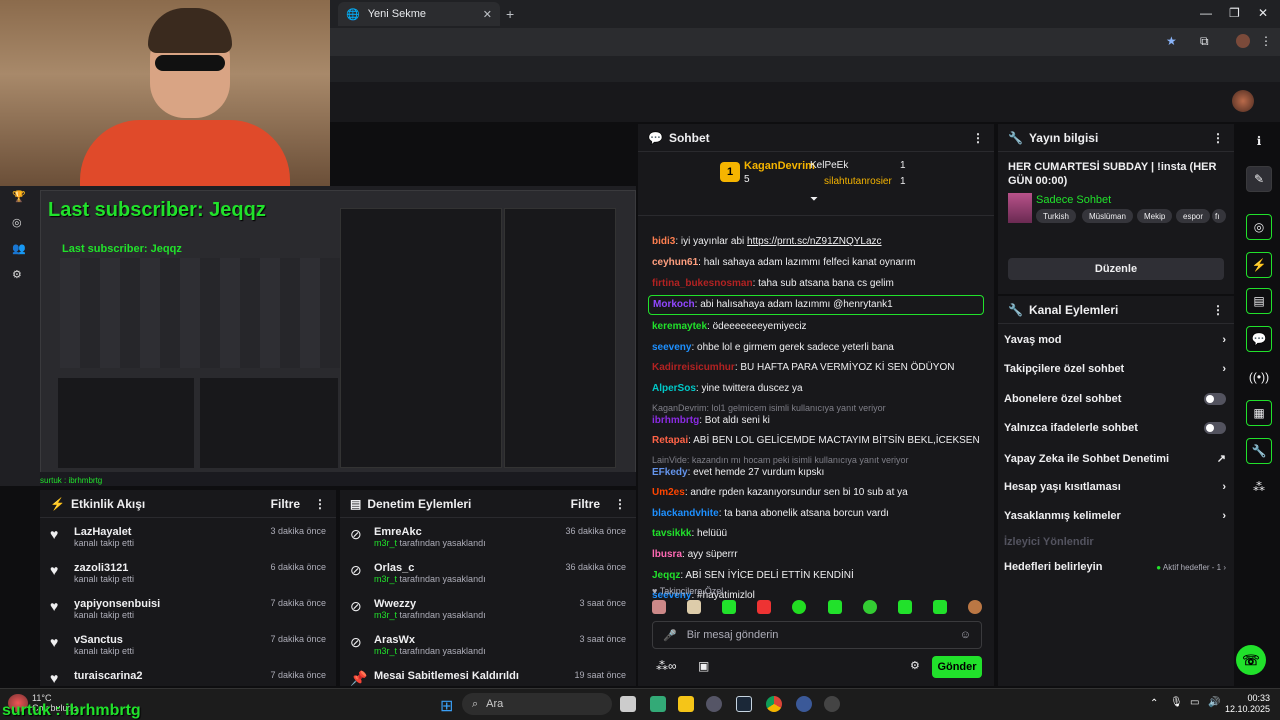 This screenshot has width=1280, height=720. Describe the element at coordinates (1073, 200) in the screenshot. I see `category-name: Sadece Sohbet` at that location.